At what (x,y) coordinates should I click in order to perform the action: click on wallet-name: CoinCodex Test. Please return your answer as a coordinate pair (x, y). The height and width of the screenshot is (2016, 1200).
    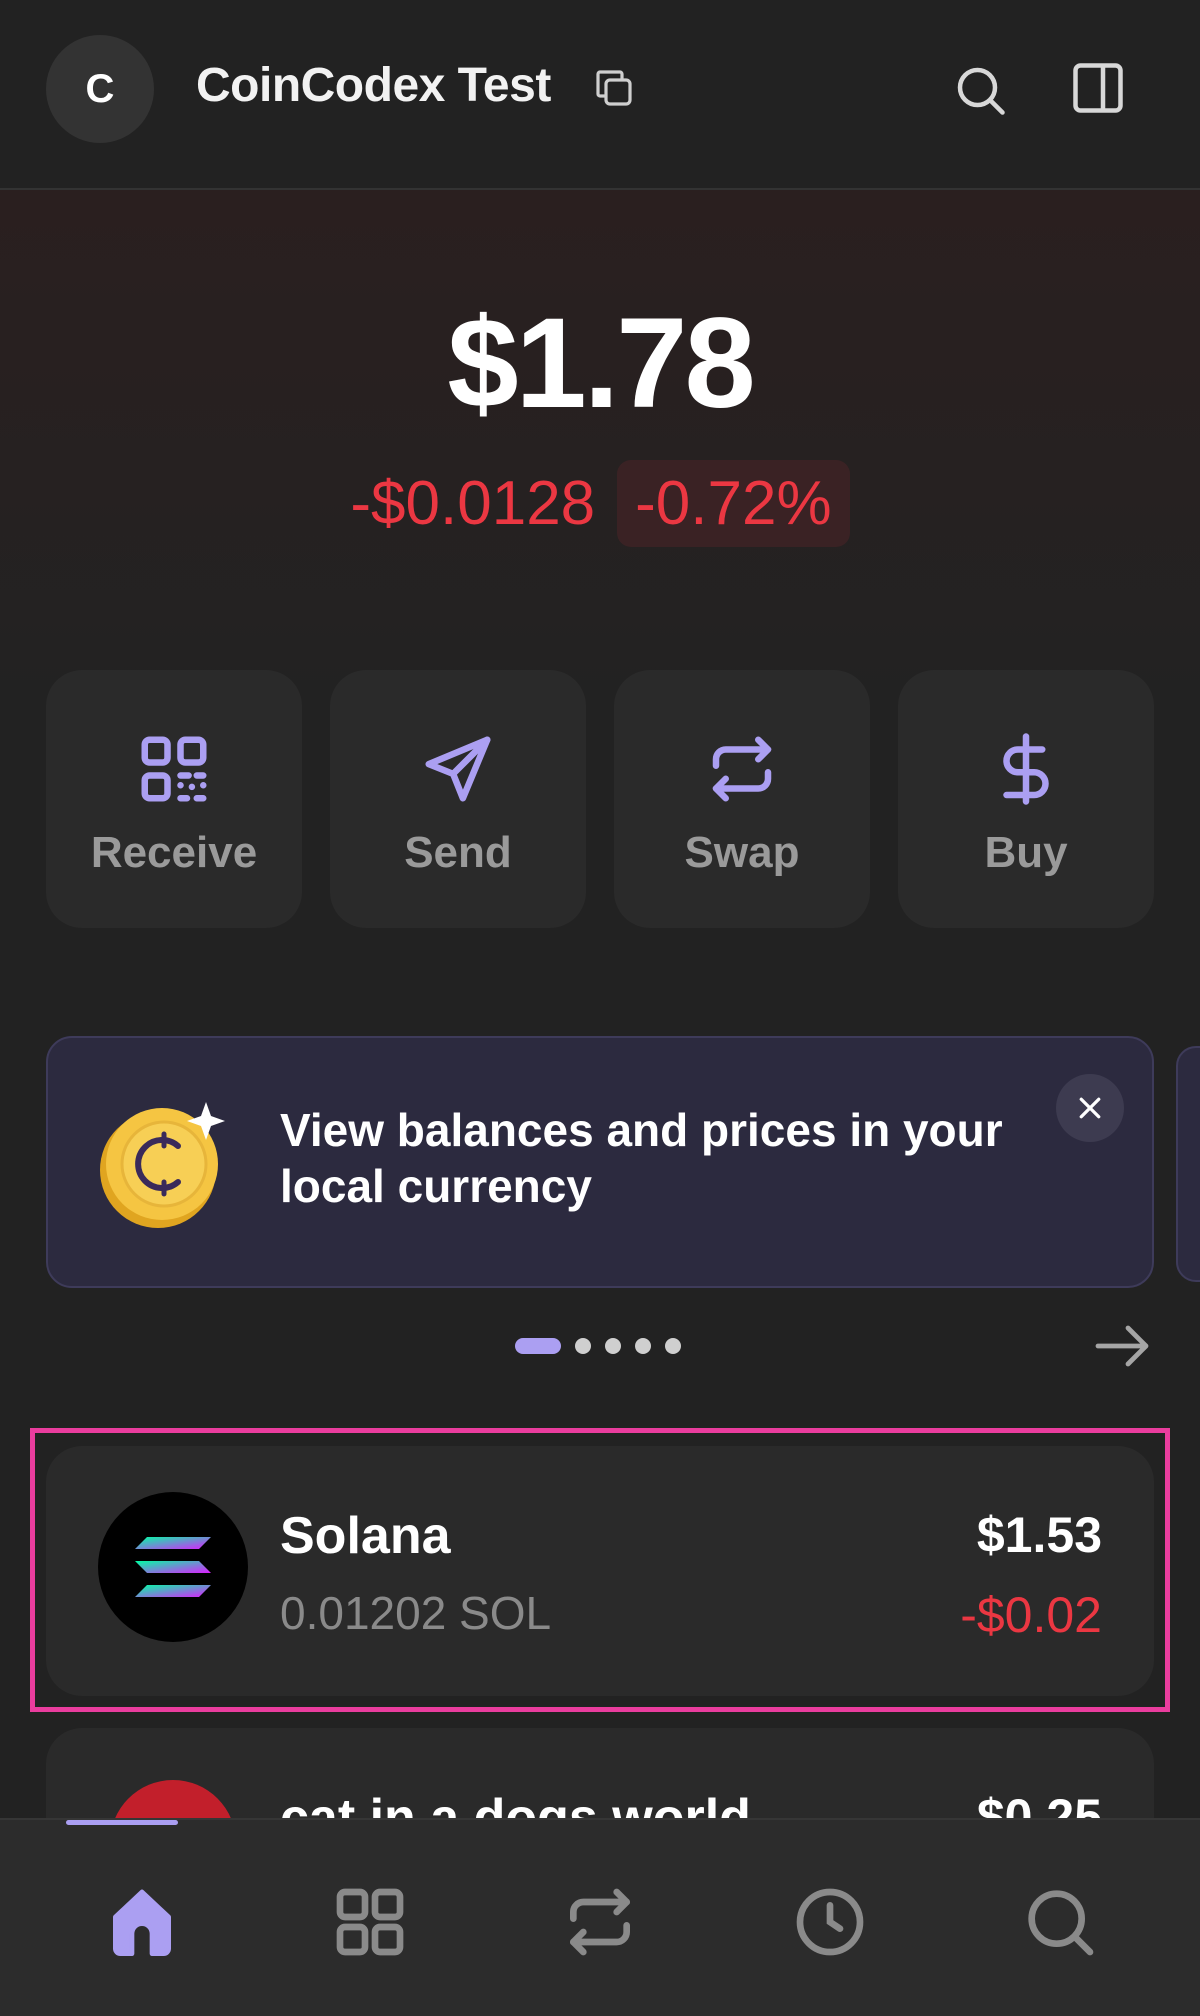
    Looking at the image, I should click on (373, 85).